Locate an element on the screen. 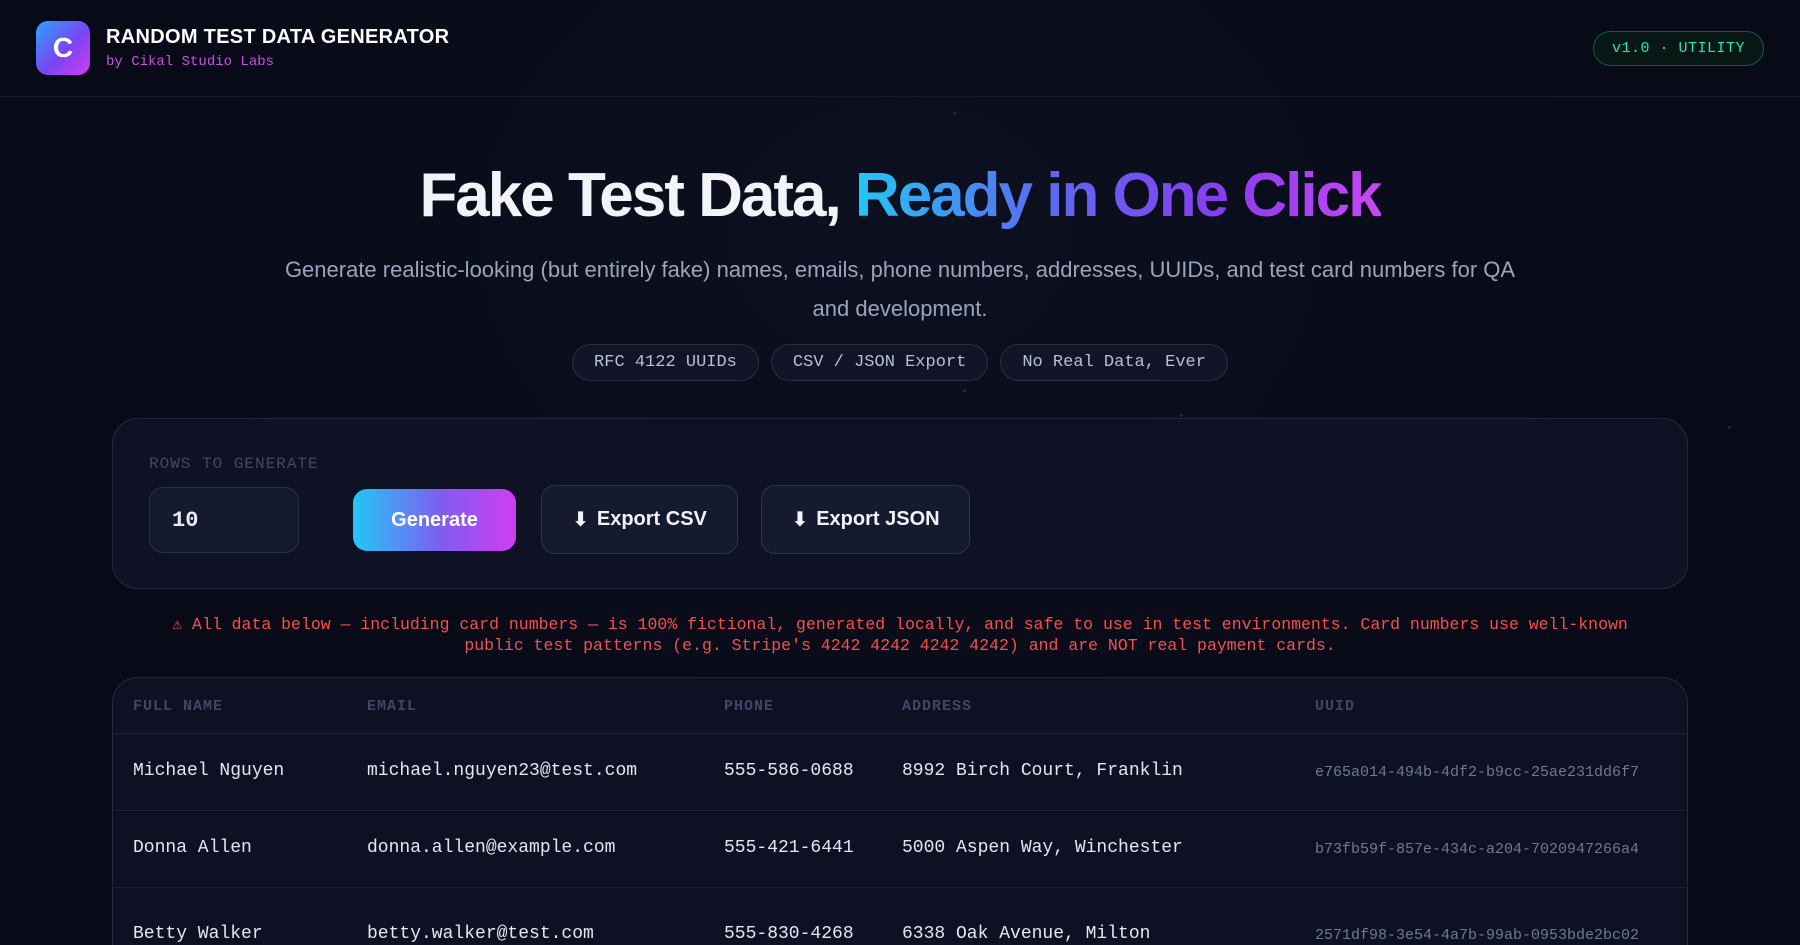 The image size is (1800, 945). logo-letter: C is located at coordinates (63, 47).